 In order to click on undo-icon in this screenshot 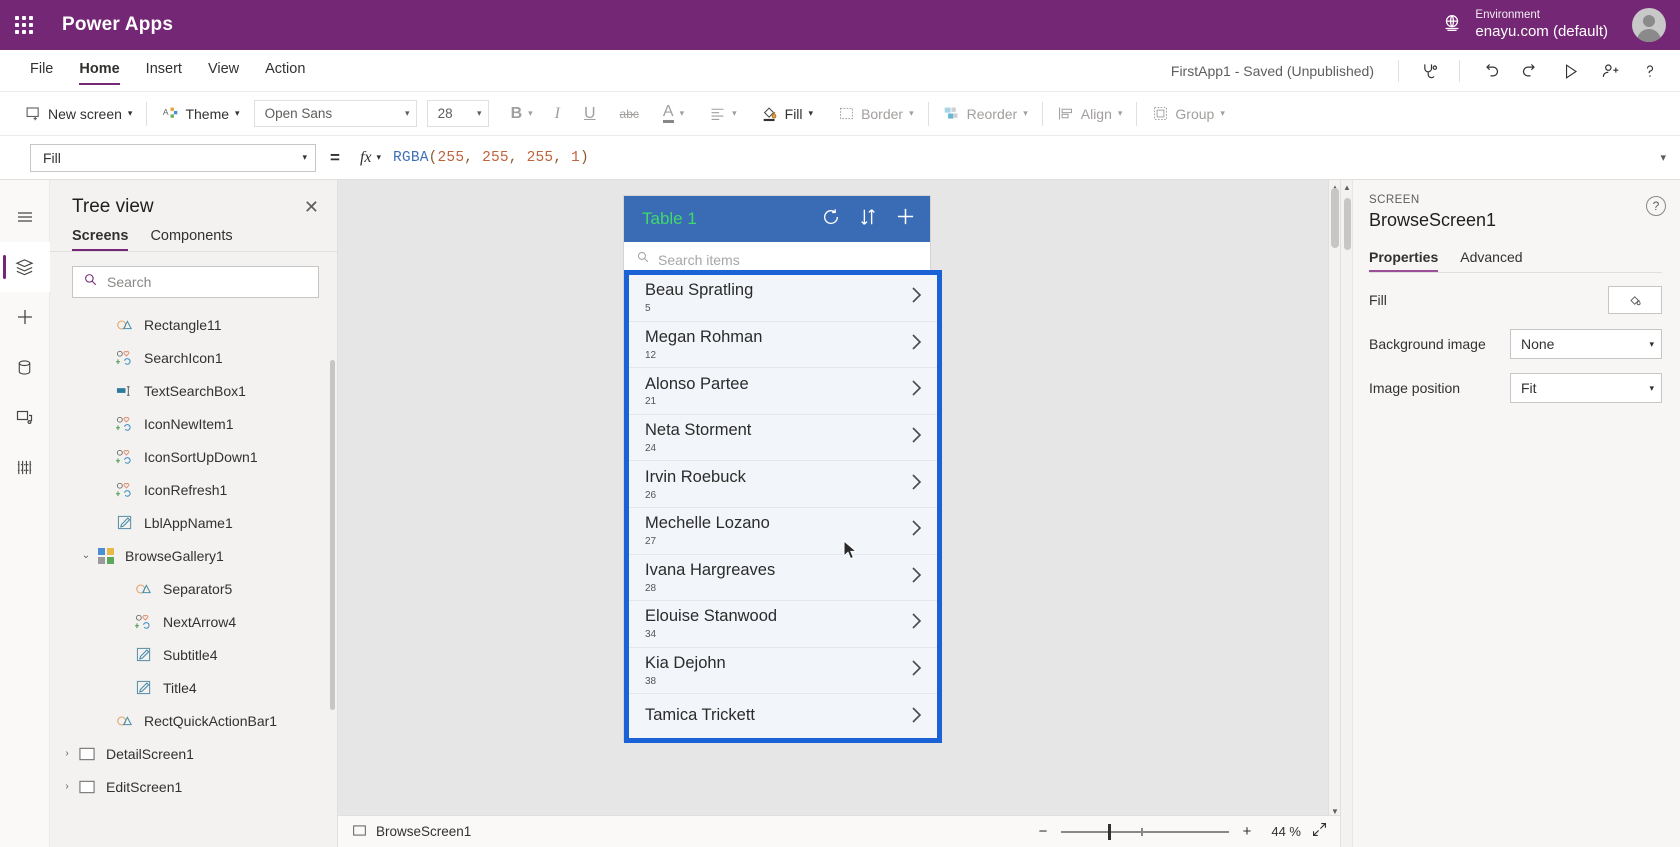, I will do `click(1490, 71)`.